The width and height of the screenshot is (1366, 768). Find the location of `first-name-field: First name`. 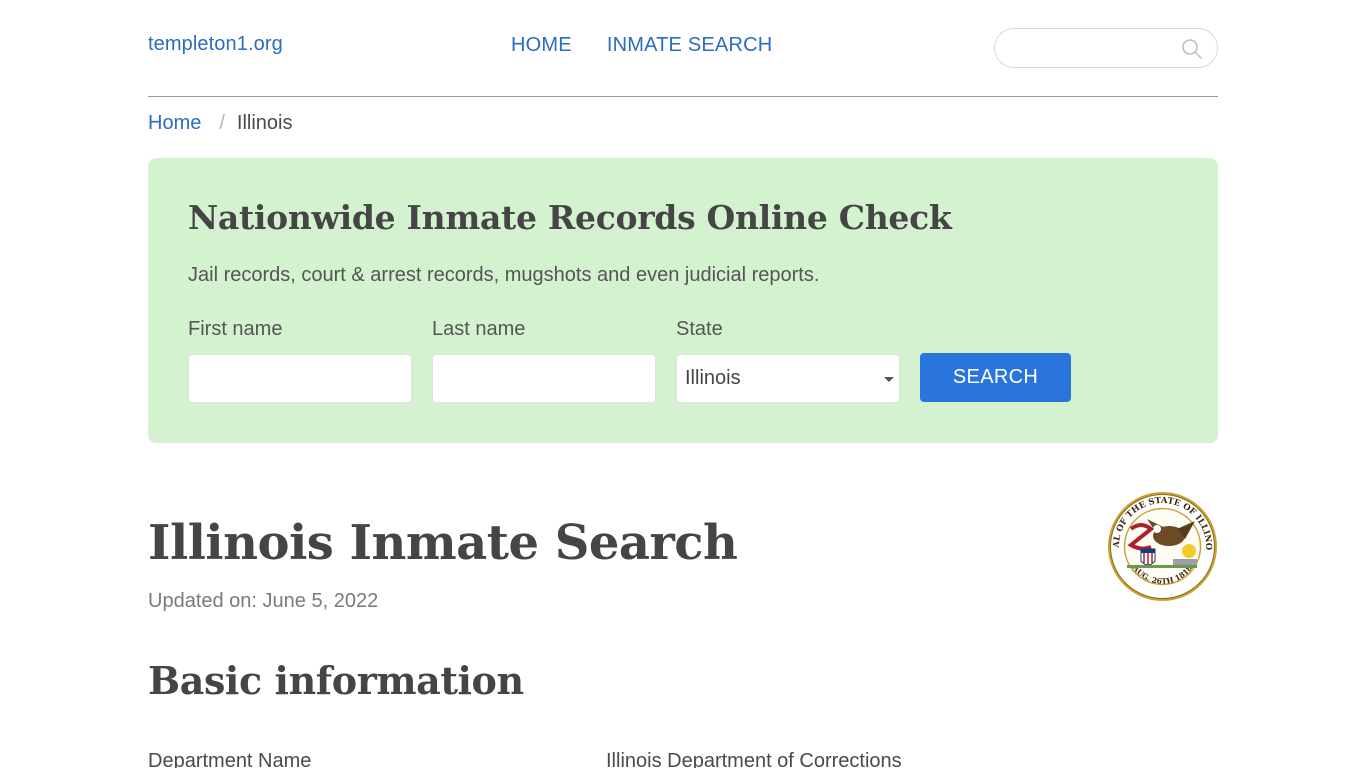

first-name-field: First name is located at coordinates (300, 360).